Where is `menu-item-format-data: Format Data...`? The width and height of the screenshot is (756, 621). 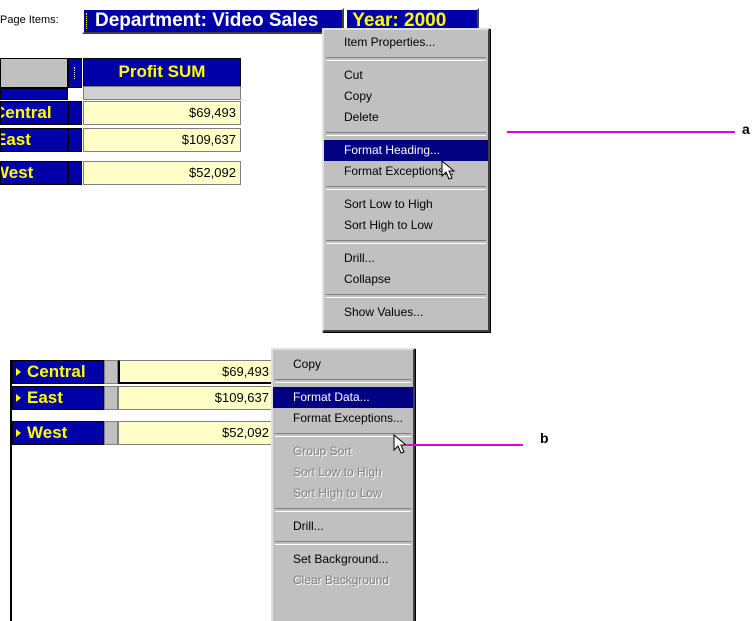 menu-item-format-data: Format Data... is located at coordinates (343, 397).